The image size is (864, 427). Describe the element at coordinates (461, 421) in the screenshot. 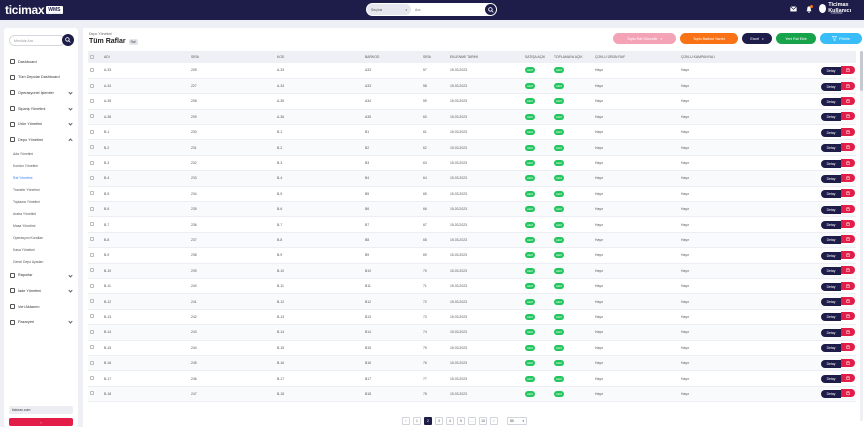

I see `page-button: 5` at that location.